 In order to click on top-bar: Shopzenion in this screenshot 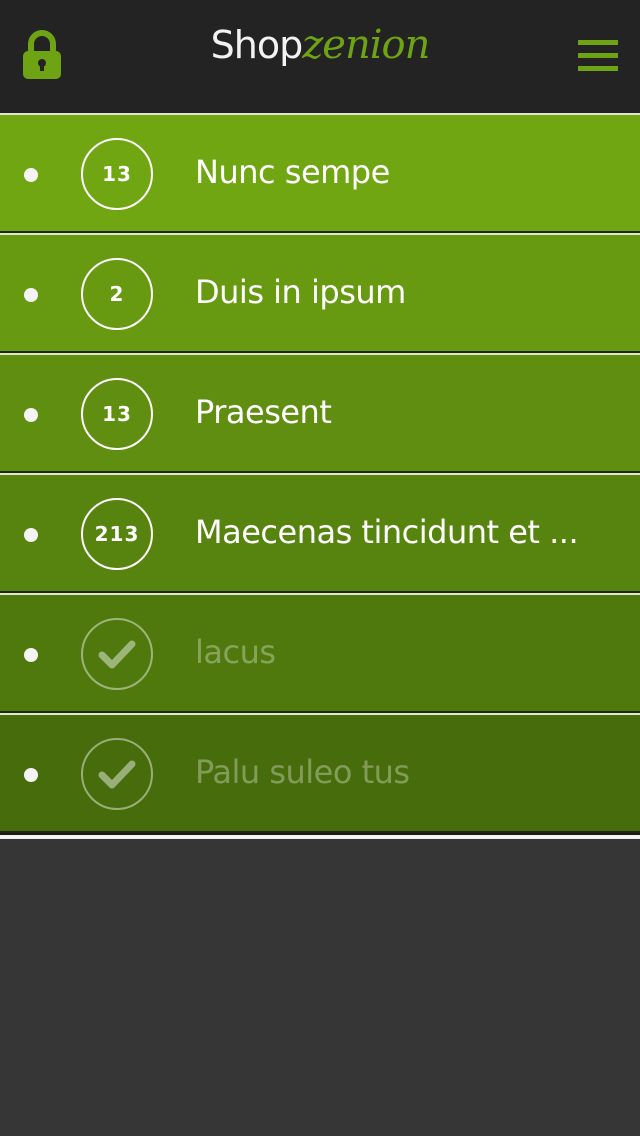, I will do `click(320, 56)`.